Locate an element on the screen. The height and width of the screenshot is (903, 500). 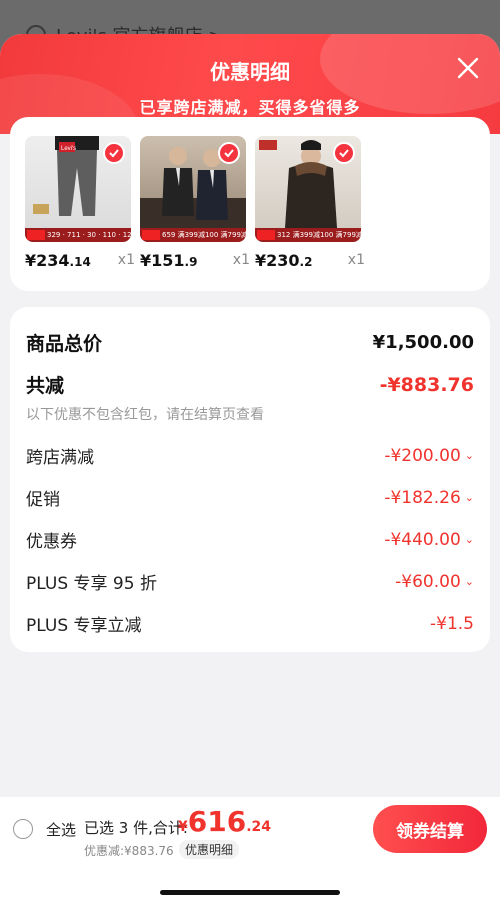
discount-value: -¥60.00 is located at coordinates (428, 581).